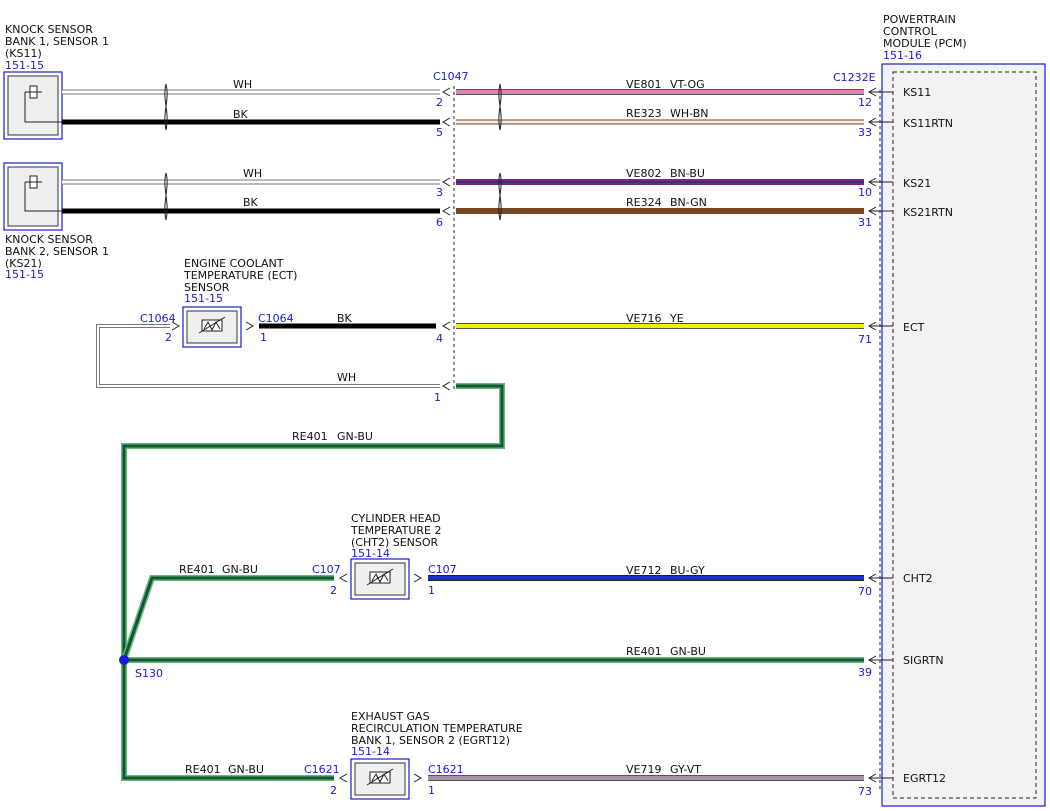 The height and width of the screenshot is (811, 1050). Describe the element at coordinates (643, 318) in the screenshot. I see `circuit-4-id: VE716` at that location.